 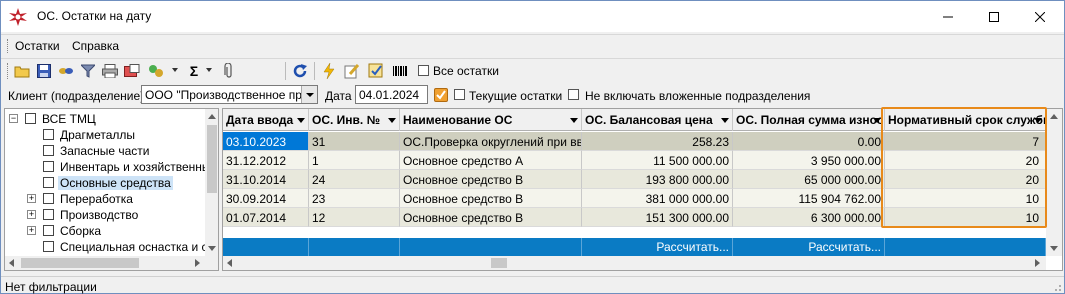 I want to click on grid-vertical-scrollbar, so click(x=1054, y=182).